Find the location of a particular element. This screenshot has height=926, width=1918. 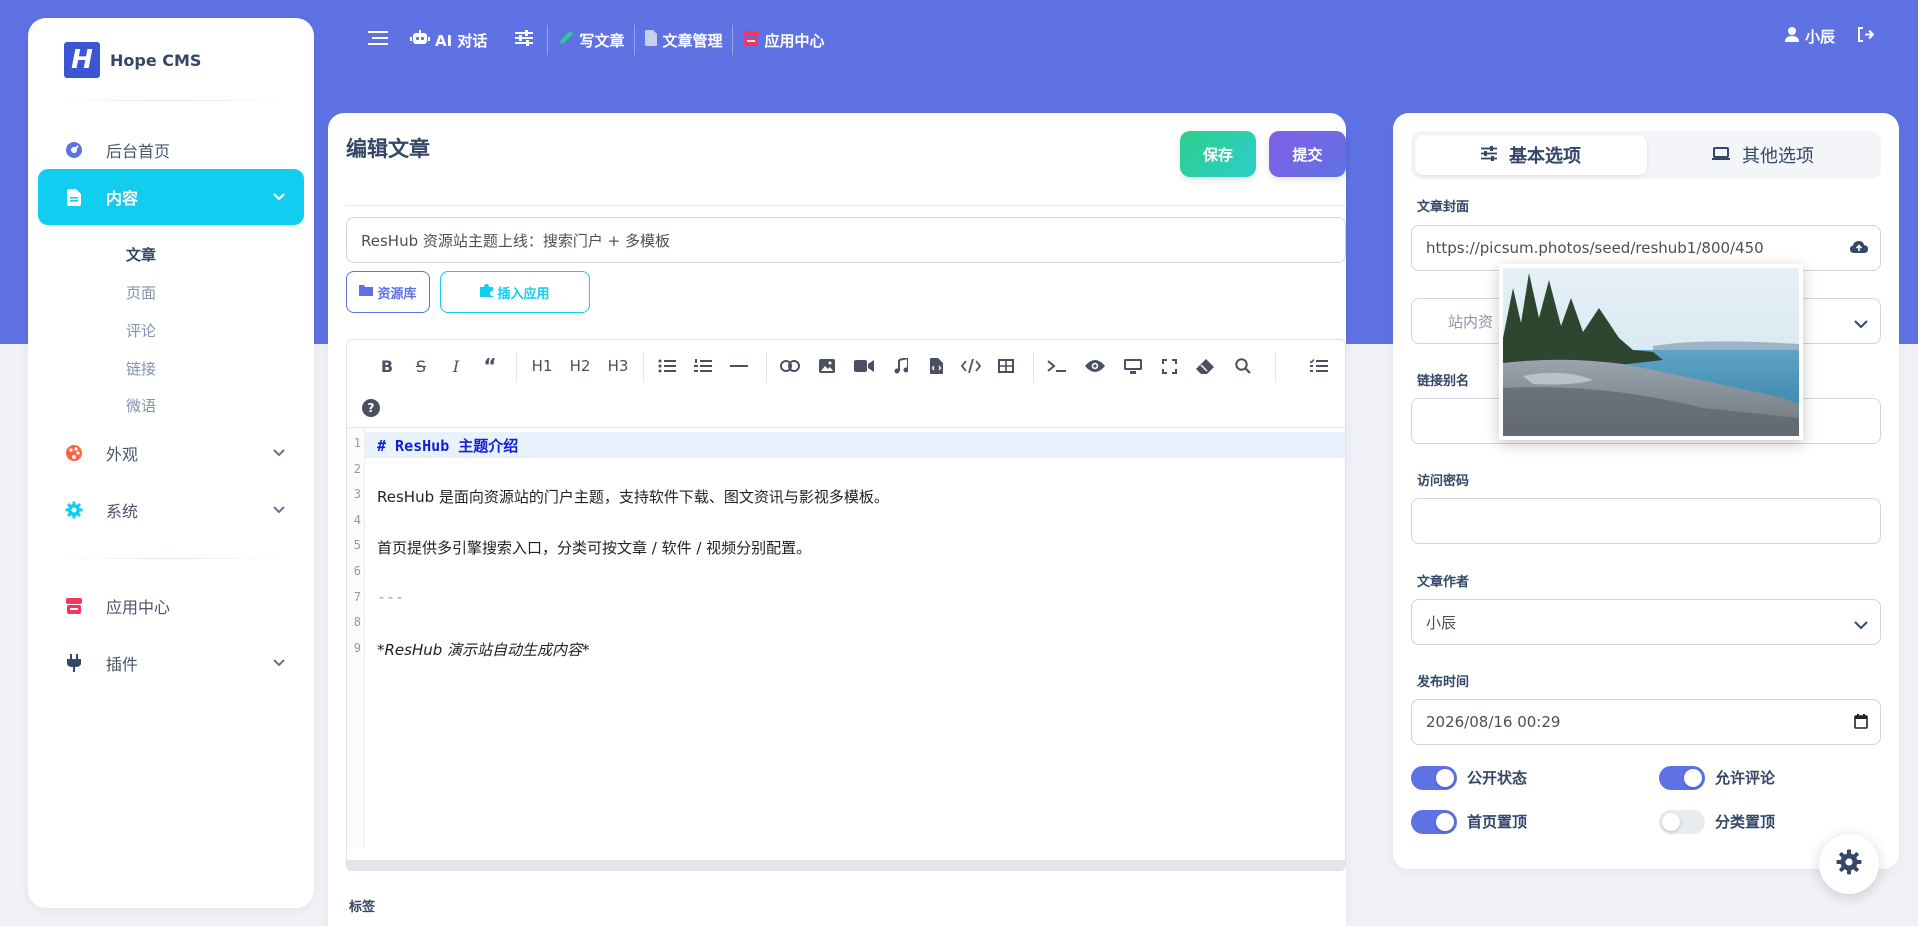

robot-icon is located at coordinates (420, 40).